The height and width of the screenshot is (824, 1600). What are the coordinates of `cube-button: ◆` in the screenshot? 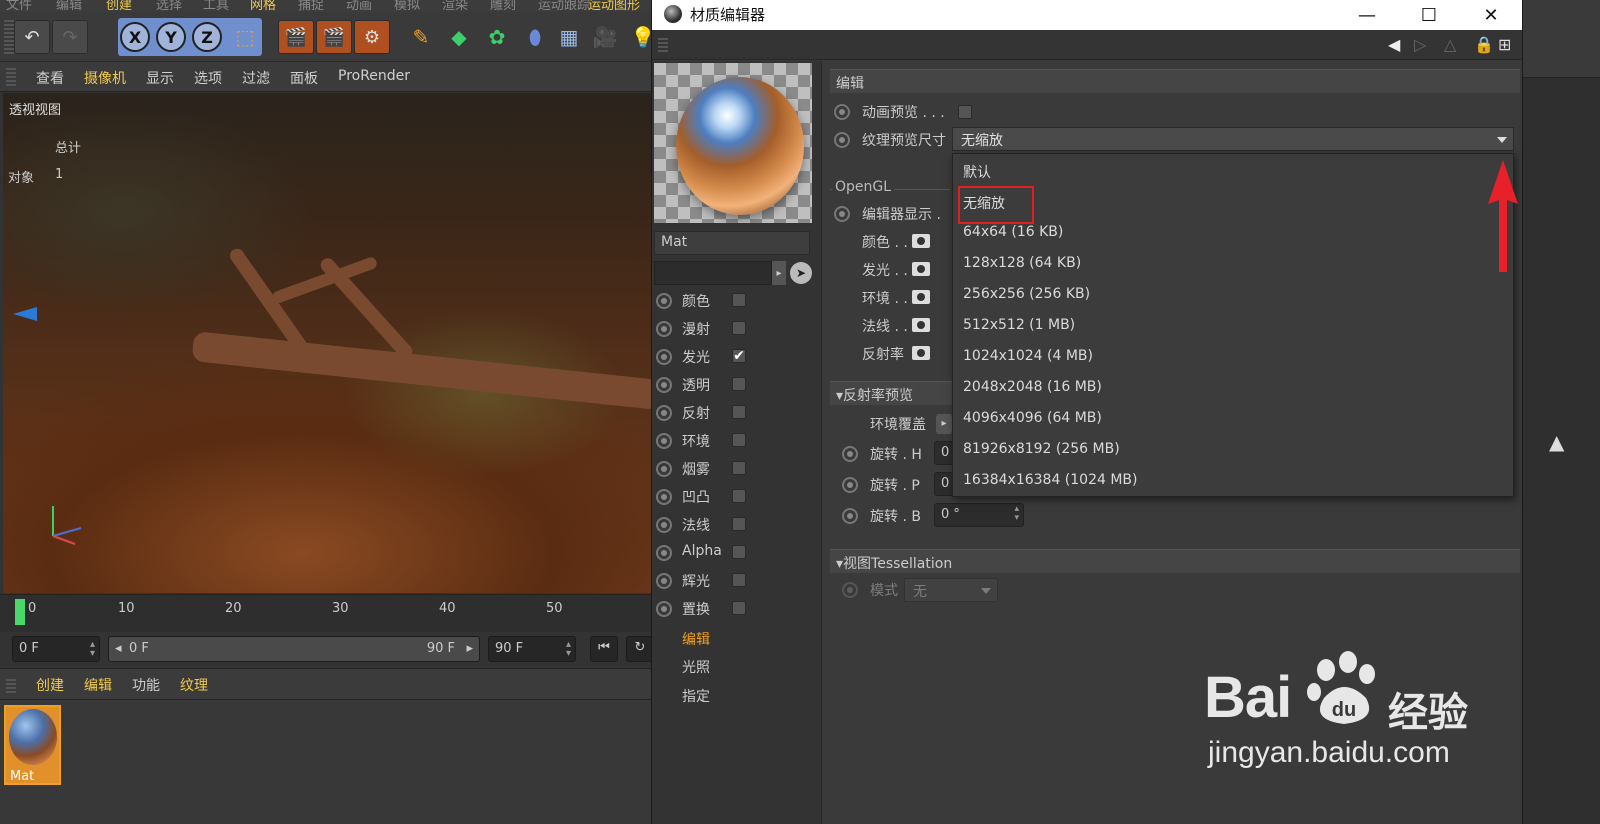 It's located at (459, 37).